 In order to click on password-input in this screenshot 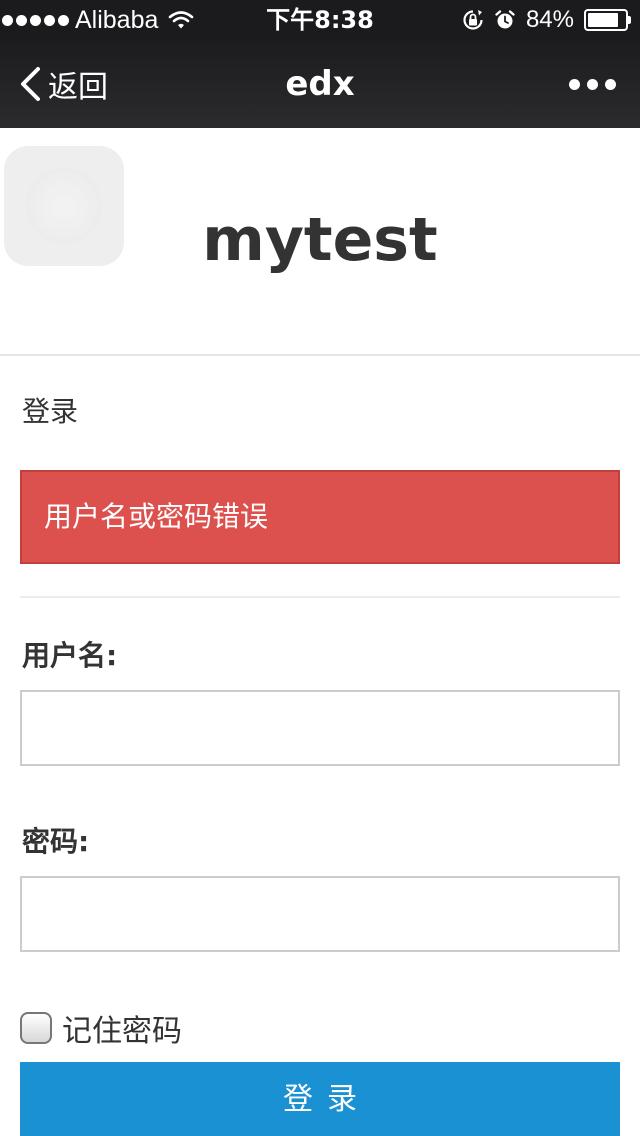, I will do `click(320, 914)`.